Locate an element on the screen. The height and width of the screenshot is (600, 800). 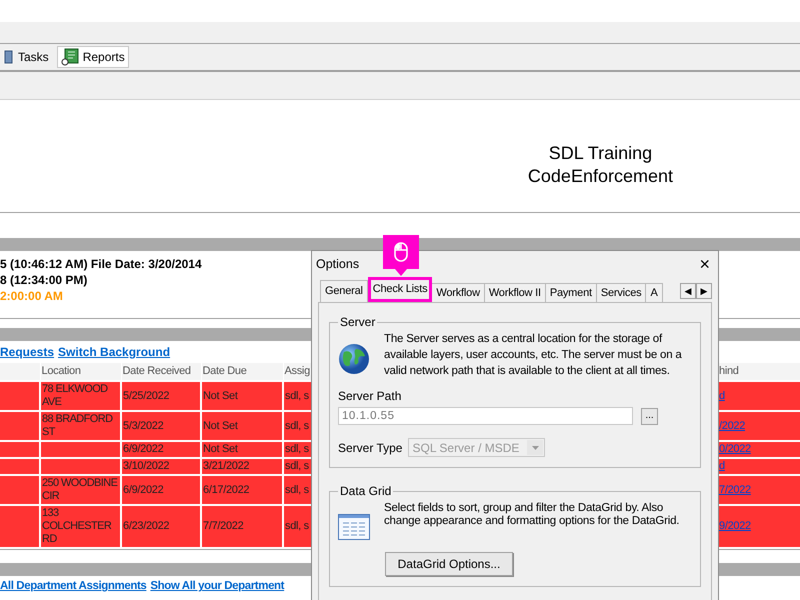
server-path-field: 10.1.0.55 is located at coordinates (485, 416).